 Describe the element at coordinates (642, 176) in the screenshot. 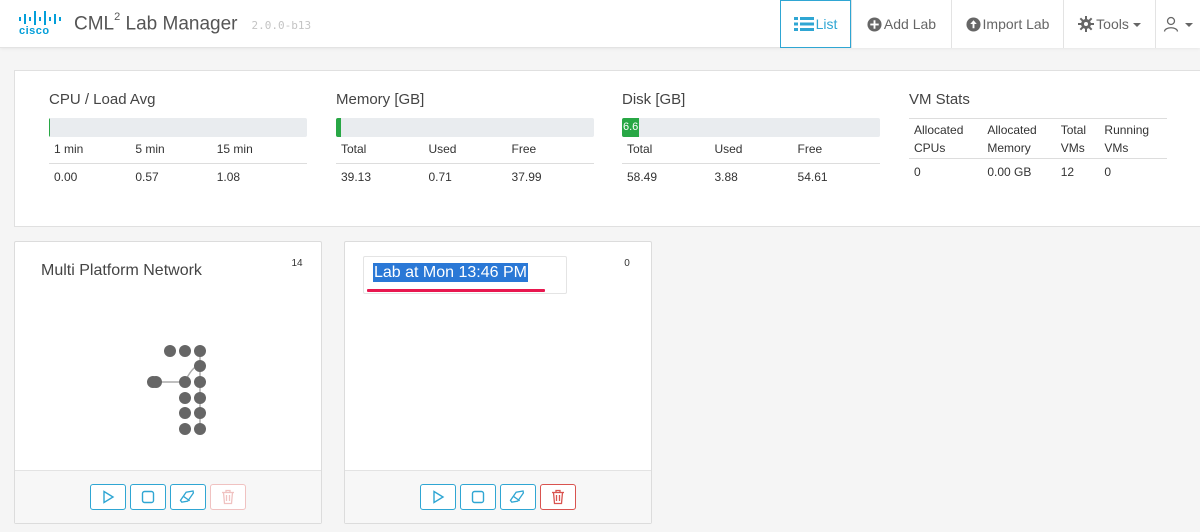

I see `table-cell: 58.49` at that location.